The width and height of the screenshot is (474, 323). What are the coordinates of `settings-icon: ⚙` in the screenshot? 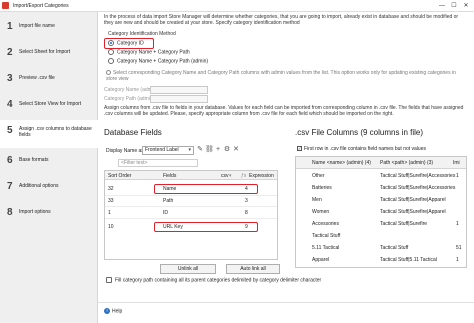 It's located at (227, 150).